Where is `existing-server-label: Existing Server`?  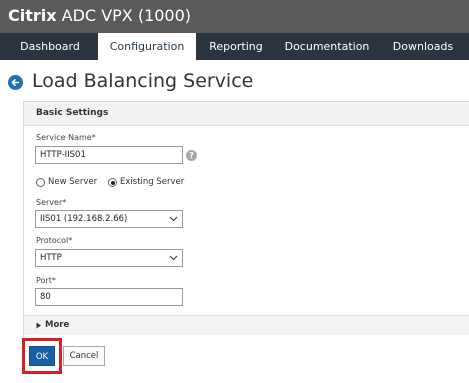 existing-server-label: Existing Server is located at coordinates (152, 182).